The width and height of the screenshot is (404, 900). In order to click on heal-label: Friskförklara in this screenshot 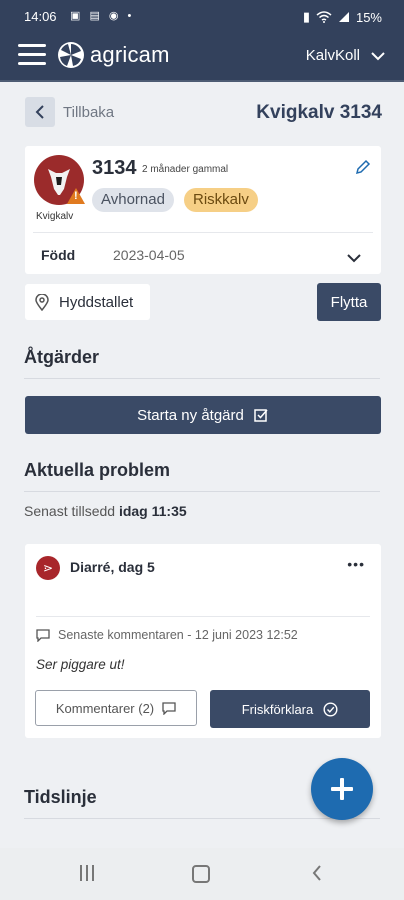, I will do `click(277, 709)`.